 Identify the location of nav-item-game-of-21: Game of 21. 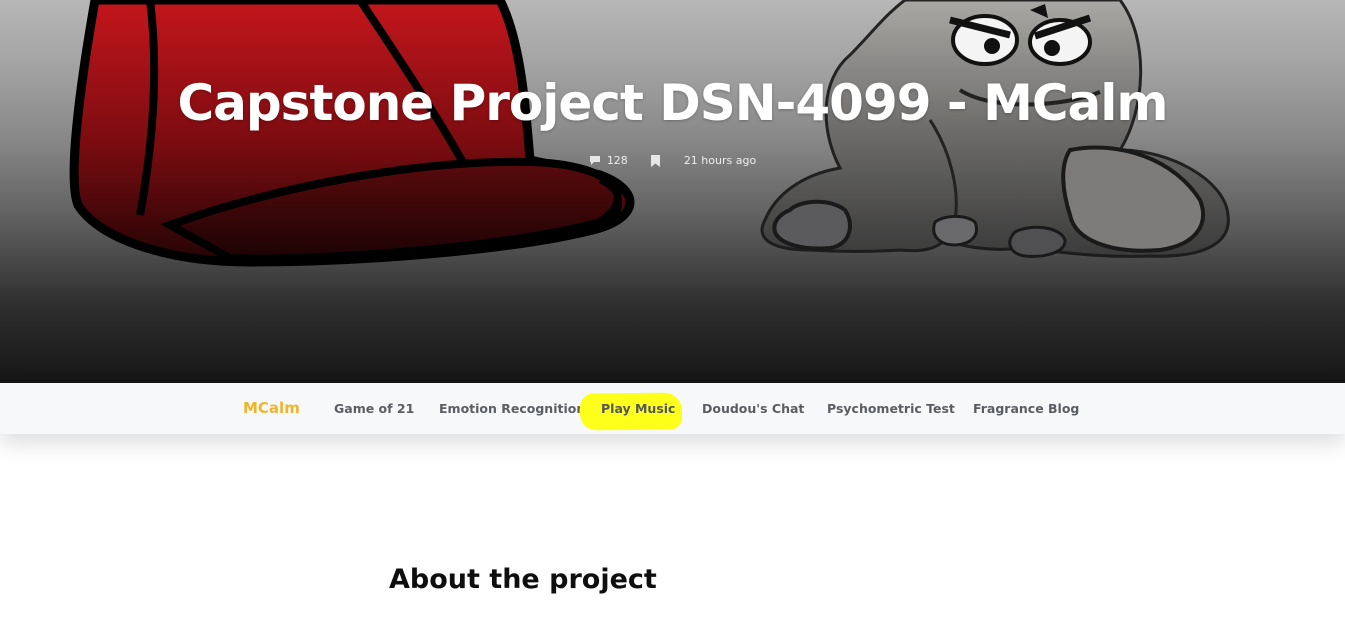
(374, 408).